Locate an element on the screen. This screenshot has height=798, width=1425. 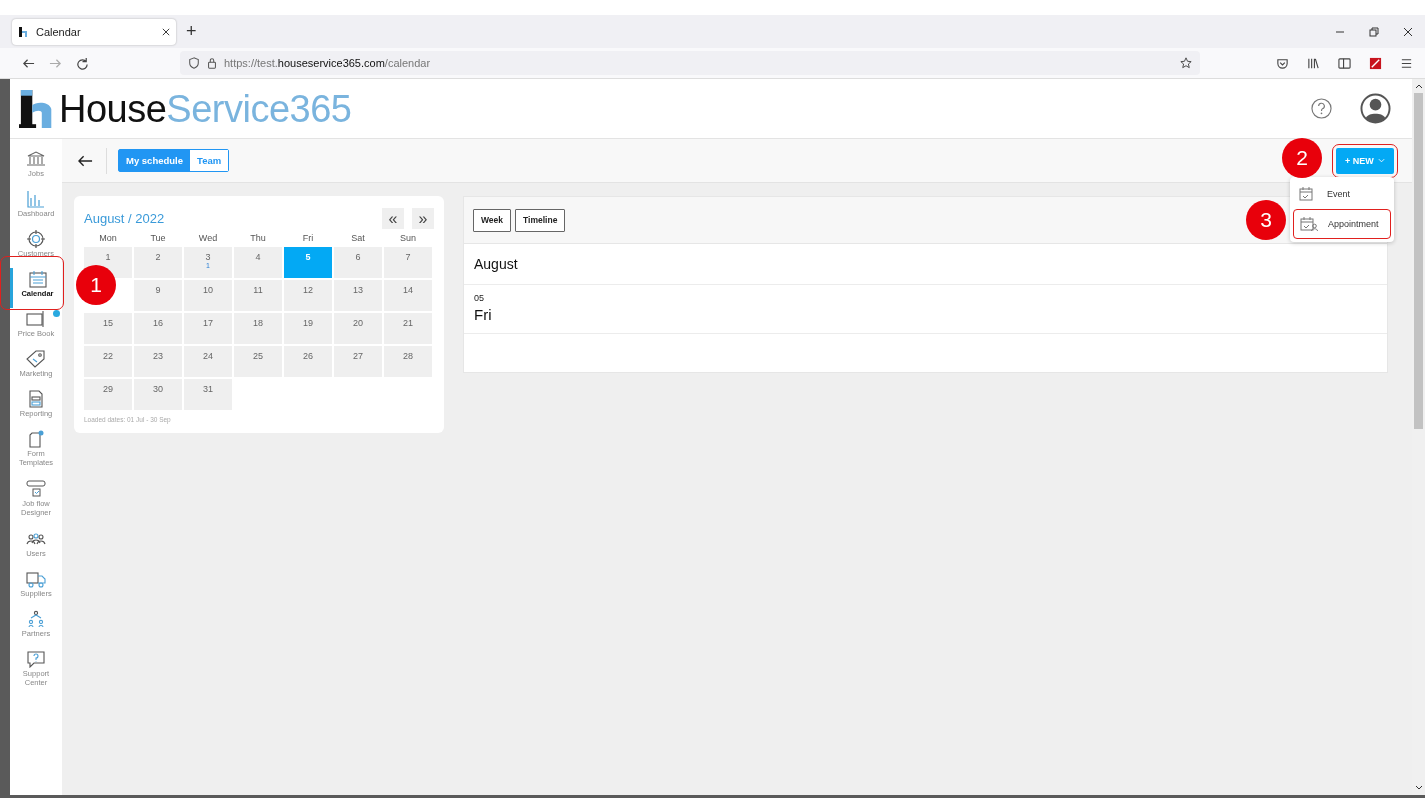
bank-icon is located at coordinates (36, 159).